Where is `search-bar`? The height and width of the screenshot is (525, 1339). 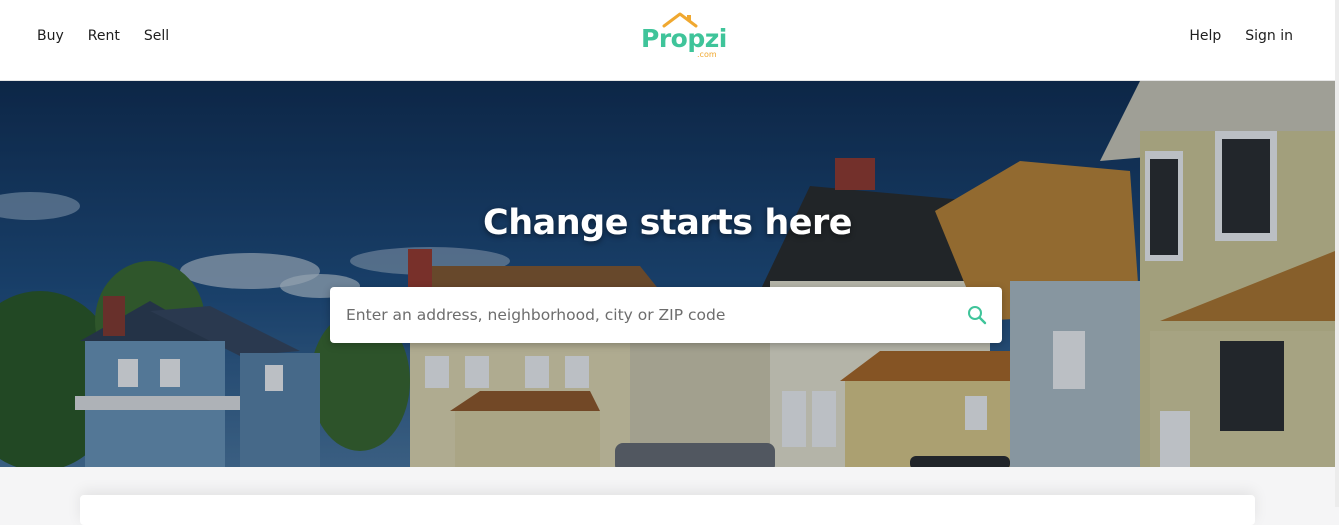
search-bar is located at coordinates (666, 315).